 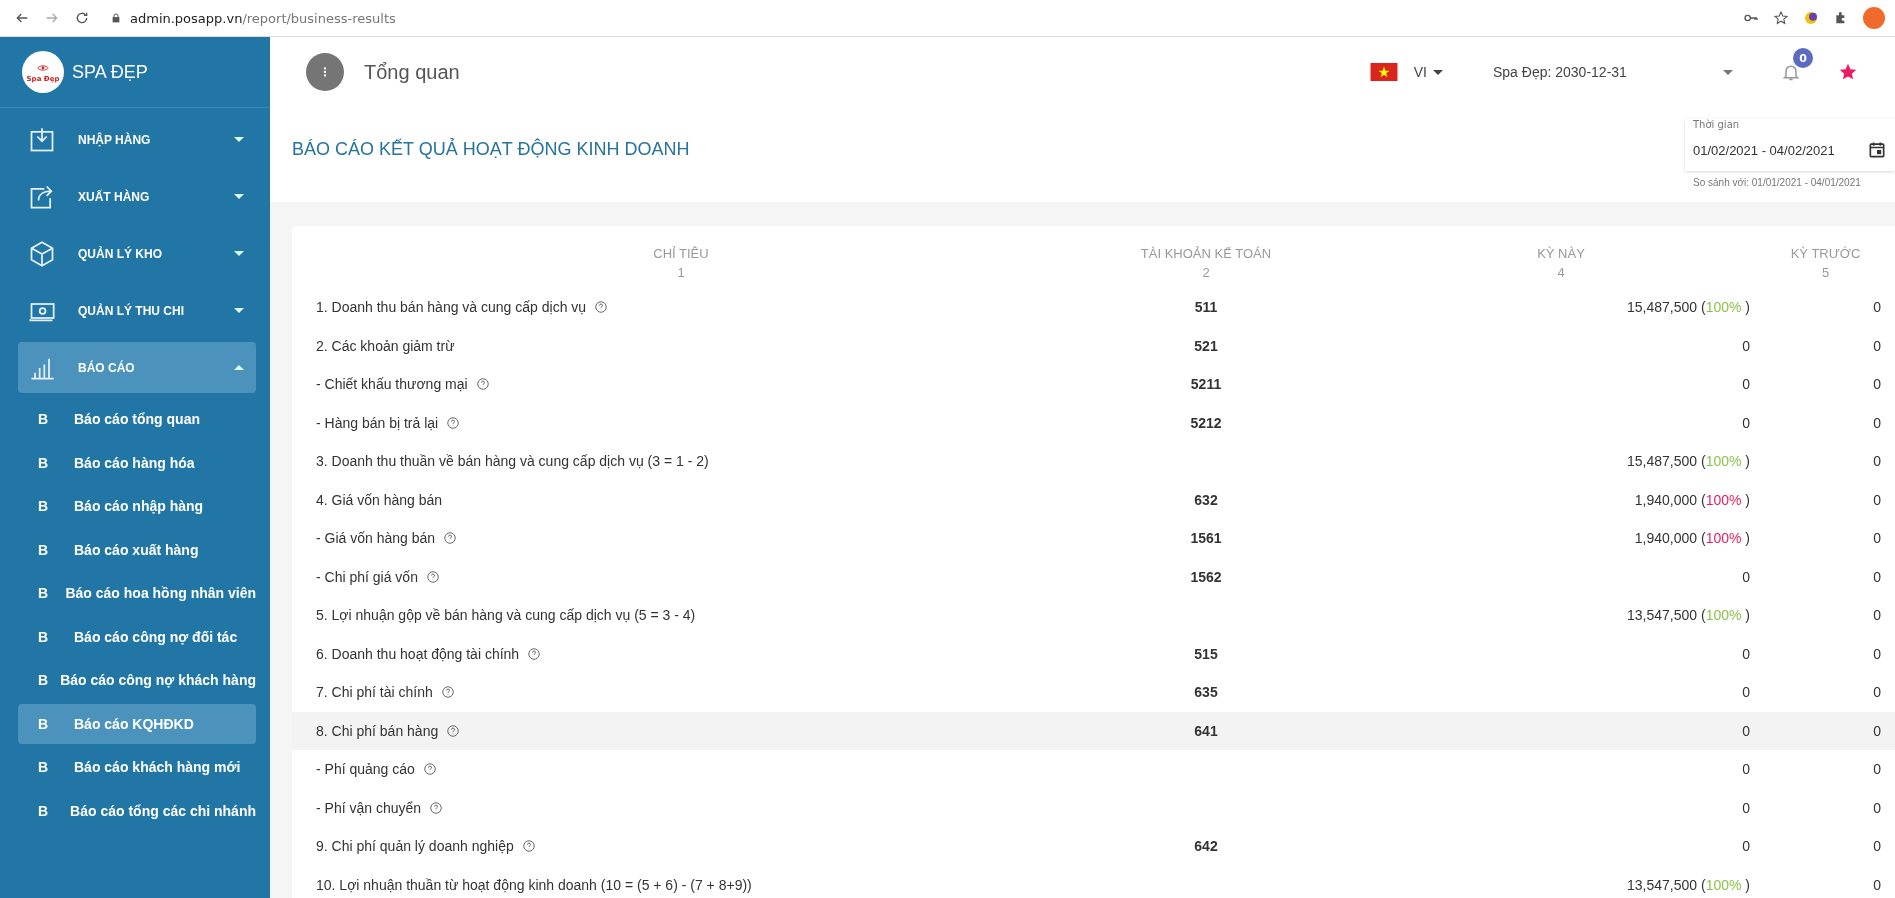 I want to click on column-header: KỲ NÀY, so click(x=1561, y=253).